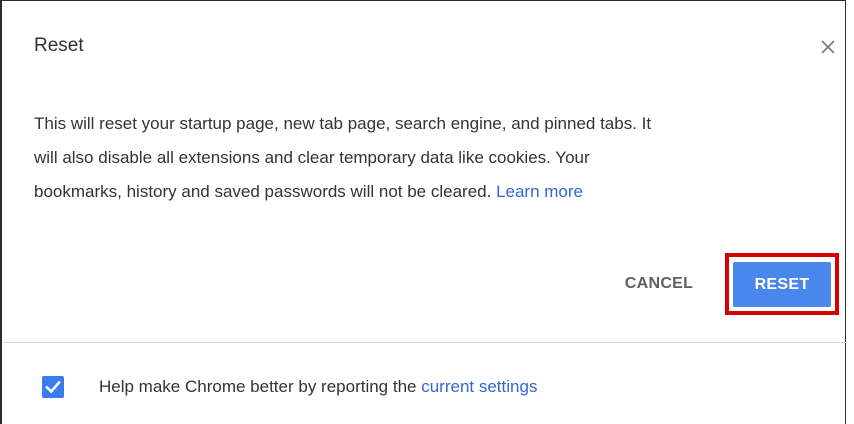  I want to click on close-button, so click(828, 47).